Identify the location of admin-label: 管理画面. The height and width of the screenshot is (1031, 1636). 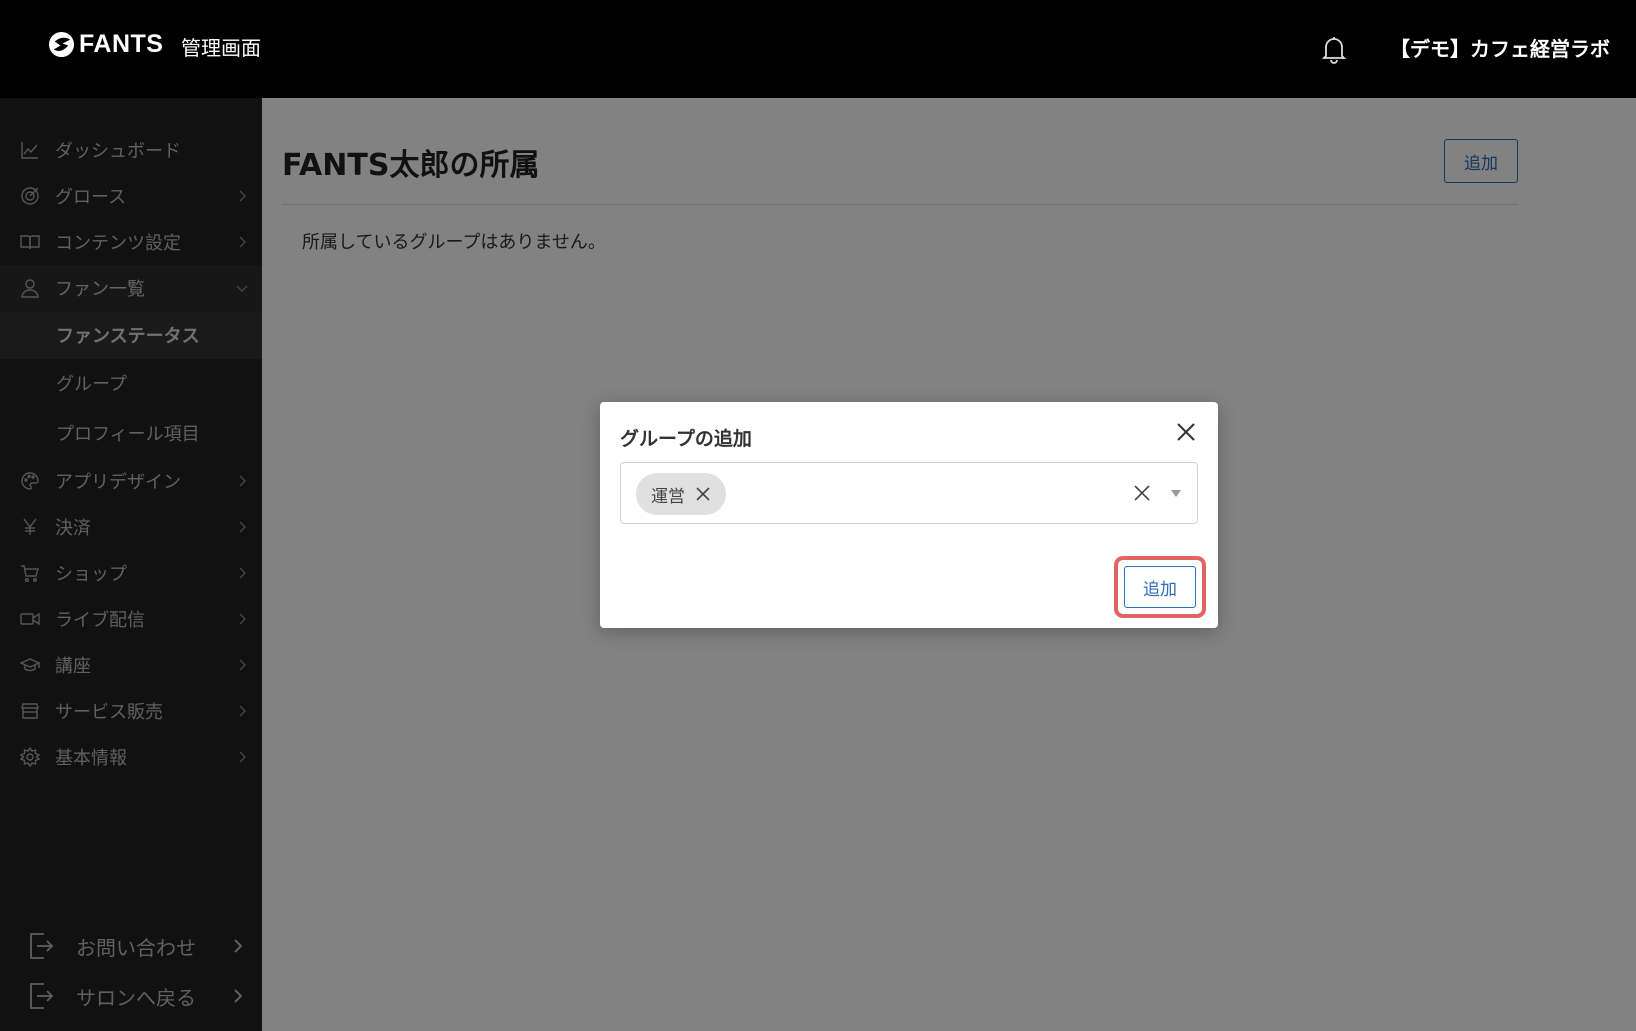
(221, 48).